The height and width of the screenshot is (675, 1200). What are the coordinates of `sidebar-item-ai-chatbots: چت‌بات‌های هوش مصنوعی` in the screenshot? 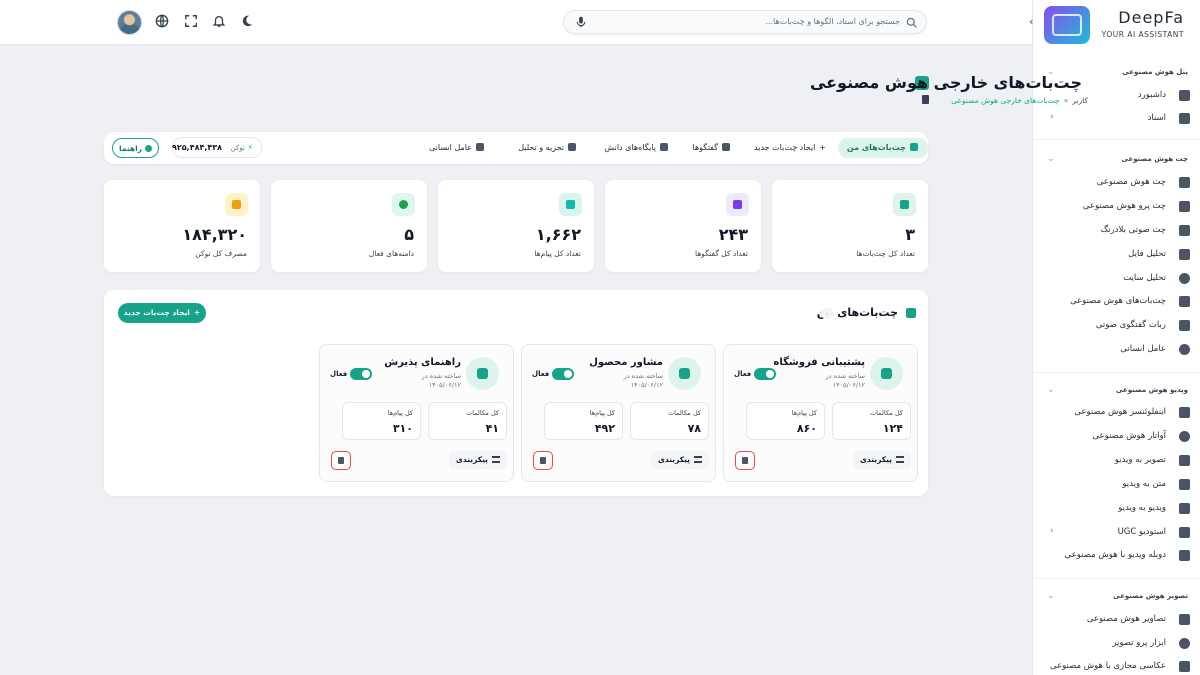 It's located at (1116, 302).